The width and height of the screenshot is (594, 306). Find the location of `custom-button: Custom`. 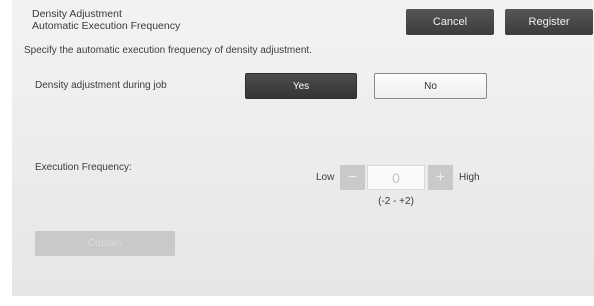

custom-button: Custom is located at coordinates (105, 243).